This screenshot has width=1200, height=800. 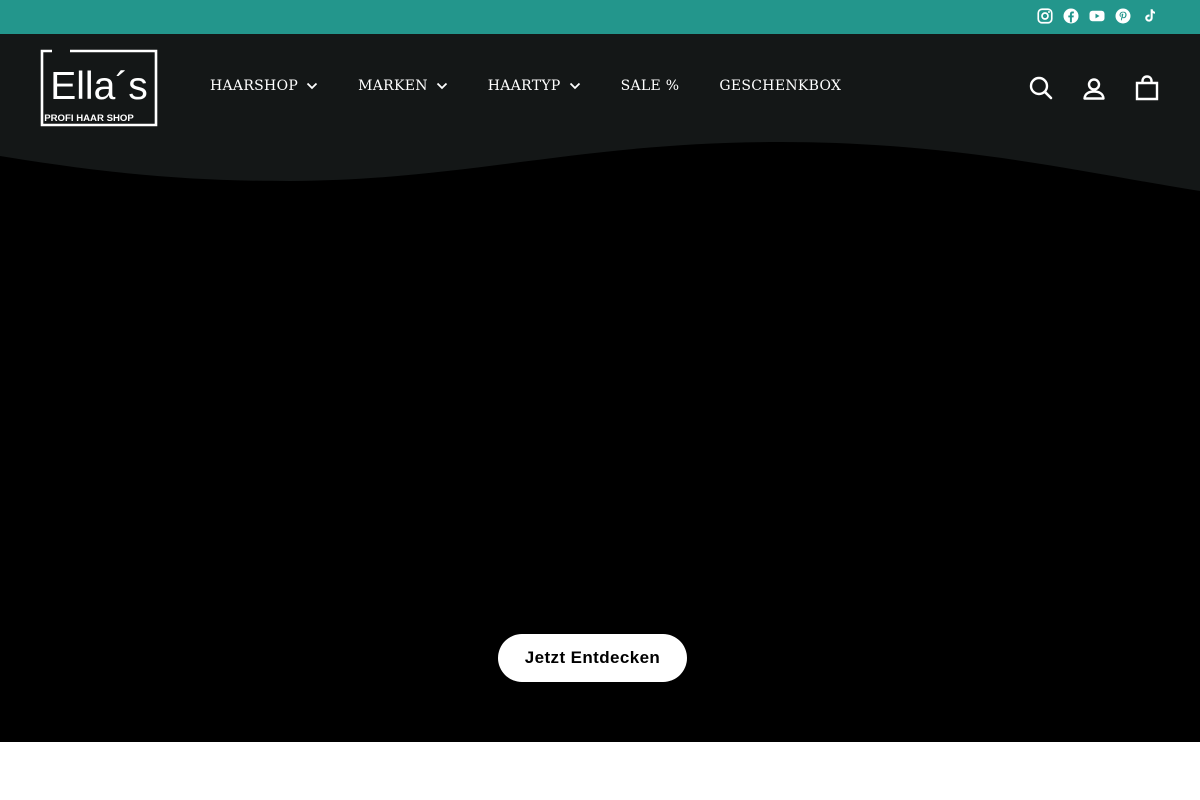 I want to click on pinterest-icon, so click(x=1123, y=16).